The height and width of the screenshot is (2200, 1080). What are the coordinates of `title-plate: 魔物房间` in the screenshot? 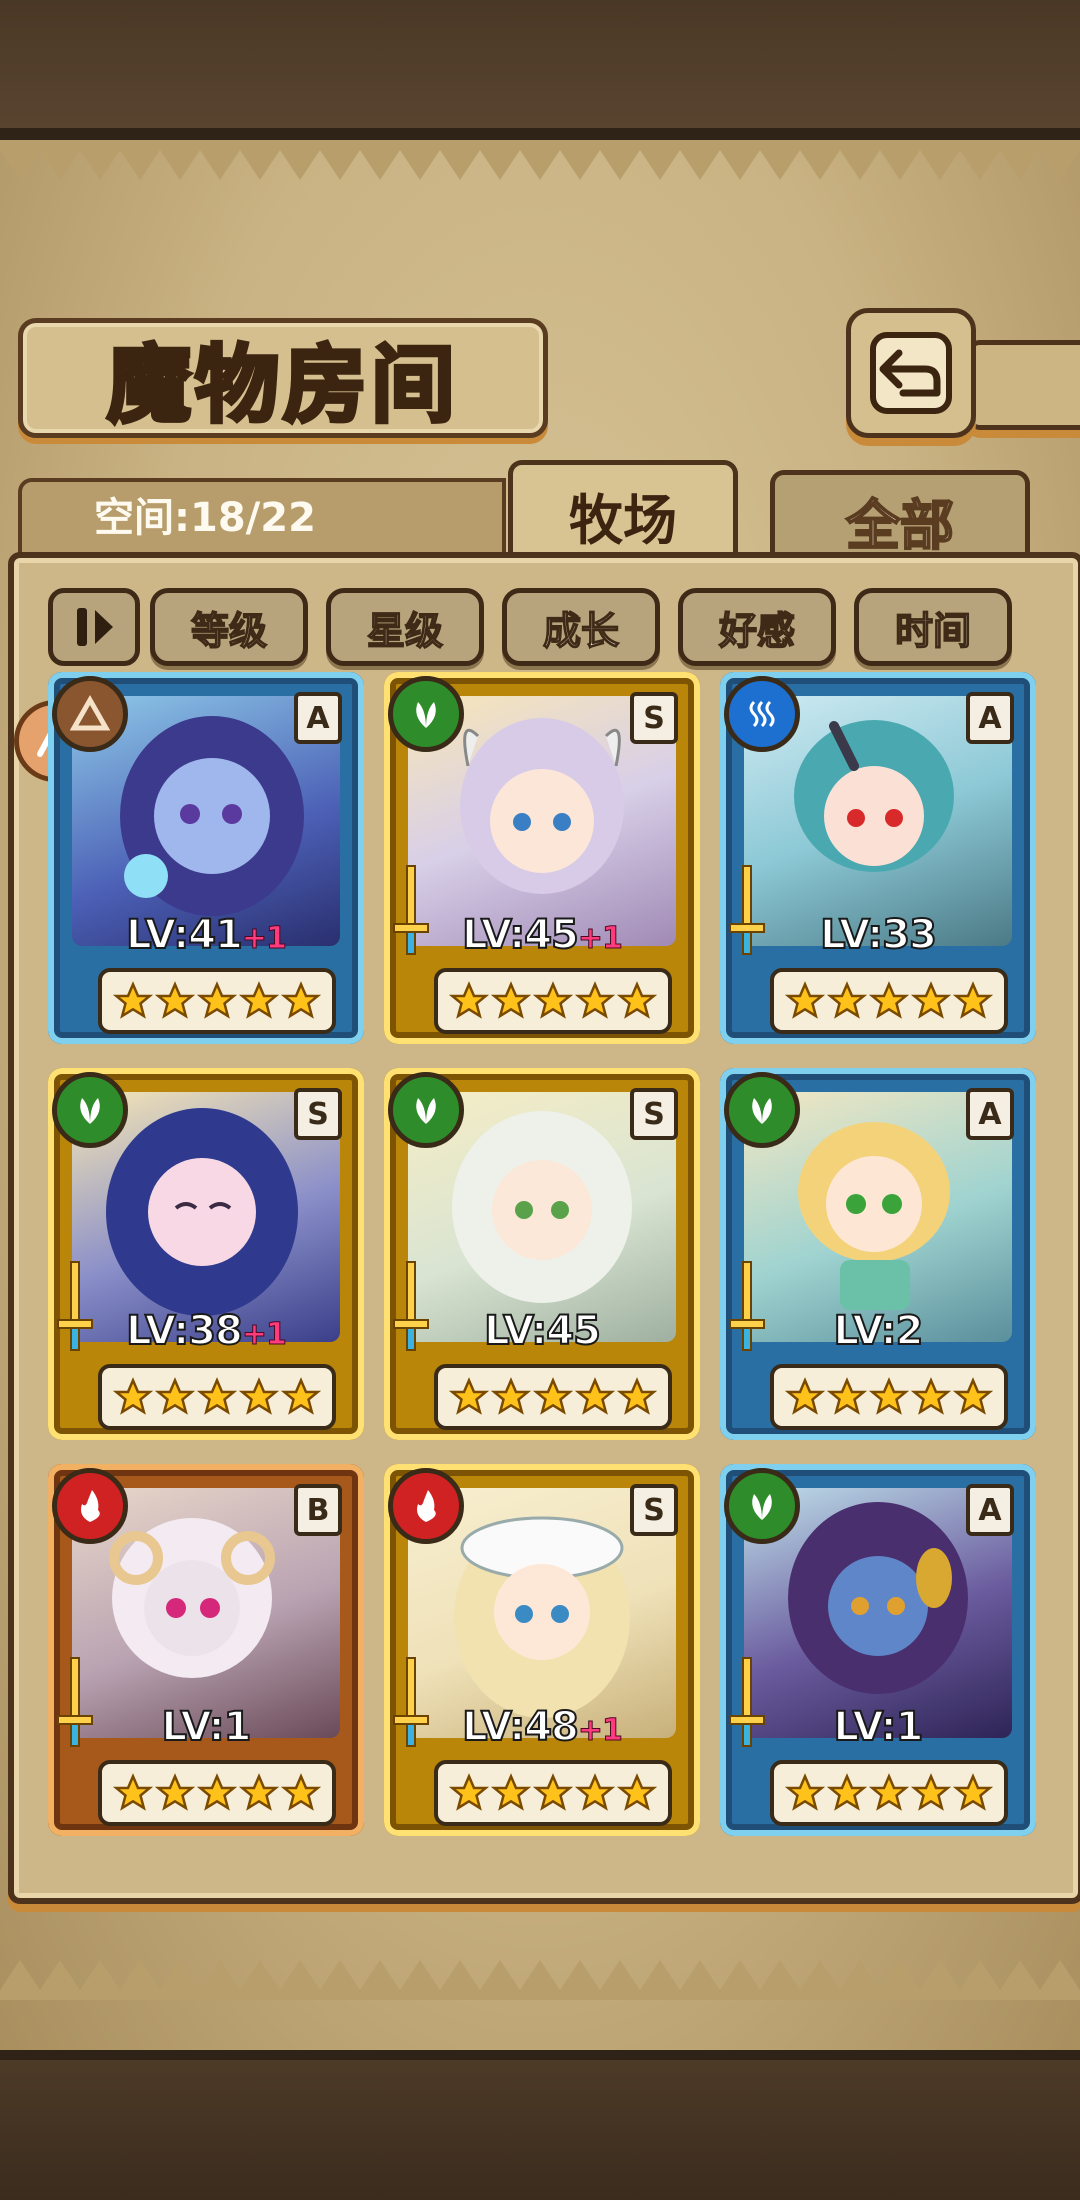 It's located at (283, 378).